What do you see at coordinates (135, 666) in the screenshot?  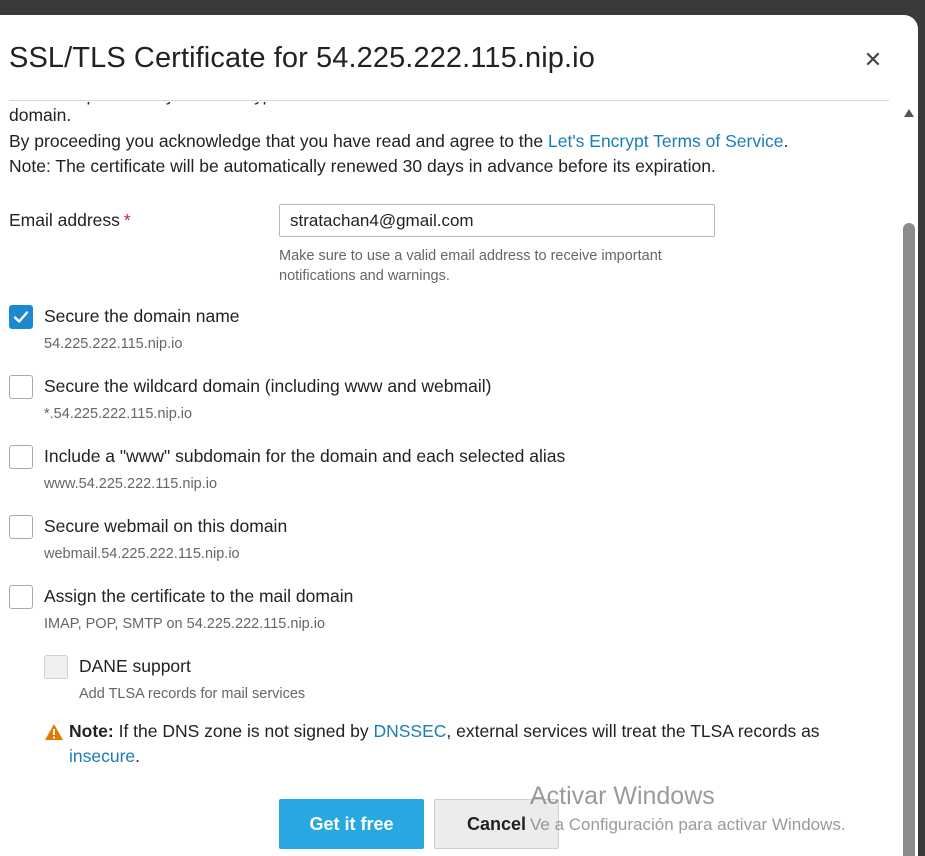 I see `dane-label: DANE support` at bounding box center [135, 666].